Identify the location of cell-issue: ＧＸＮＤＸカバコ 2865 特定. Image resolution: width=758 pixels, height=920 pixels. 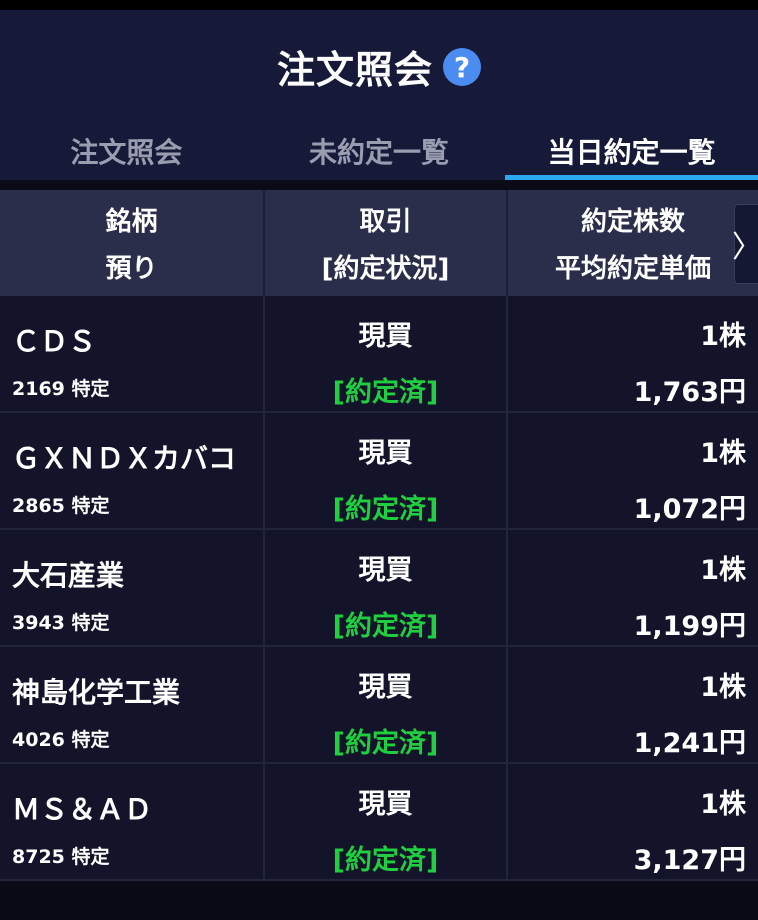
(132, 470).